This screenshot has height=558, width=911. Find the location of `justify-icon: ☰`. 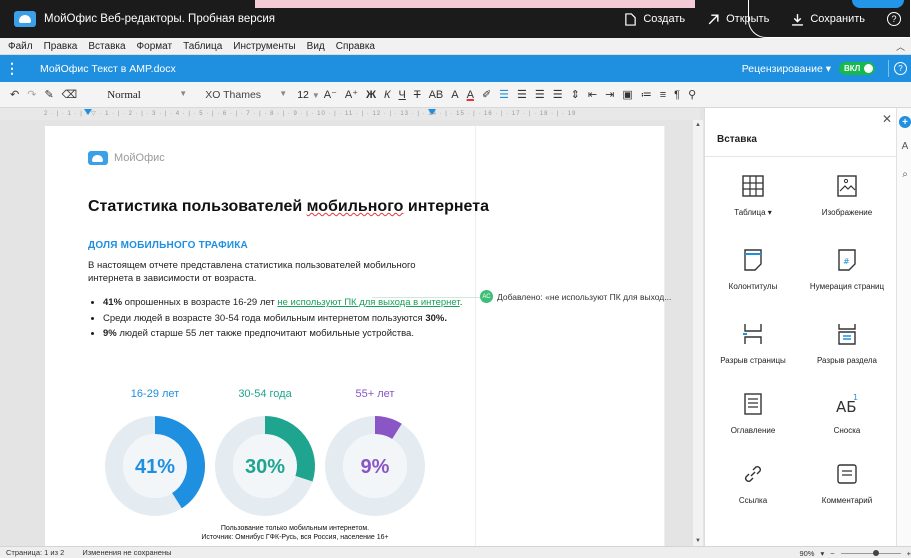

justify-icon: ☰ is located at coordinates (558, 94).